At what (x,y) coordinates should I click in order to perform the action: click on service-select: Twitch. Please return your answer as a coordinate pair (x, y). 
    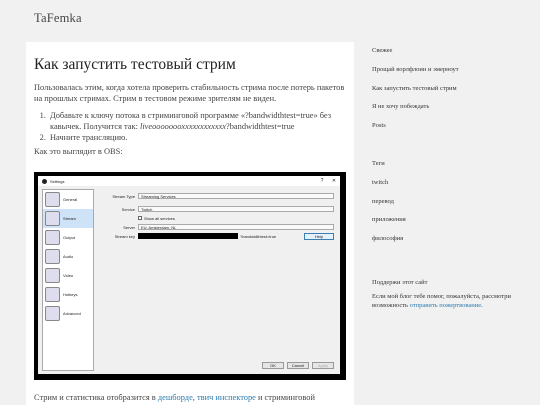
    Looking at the image, I should click on (236, 209).